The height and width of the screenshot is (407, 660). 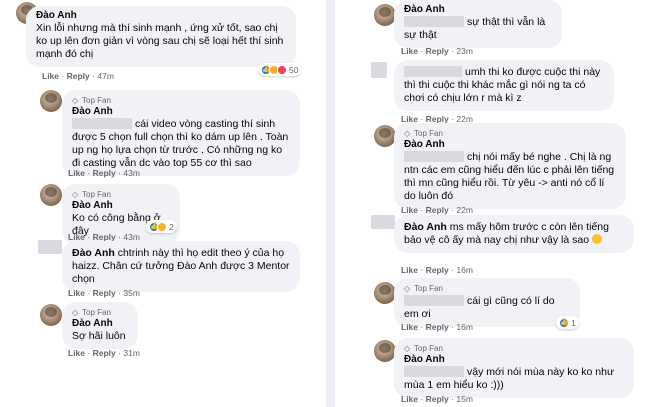 I want to click on timestamp: 31m, so click(x=131, y=353).